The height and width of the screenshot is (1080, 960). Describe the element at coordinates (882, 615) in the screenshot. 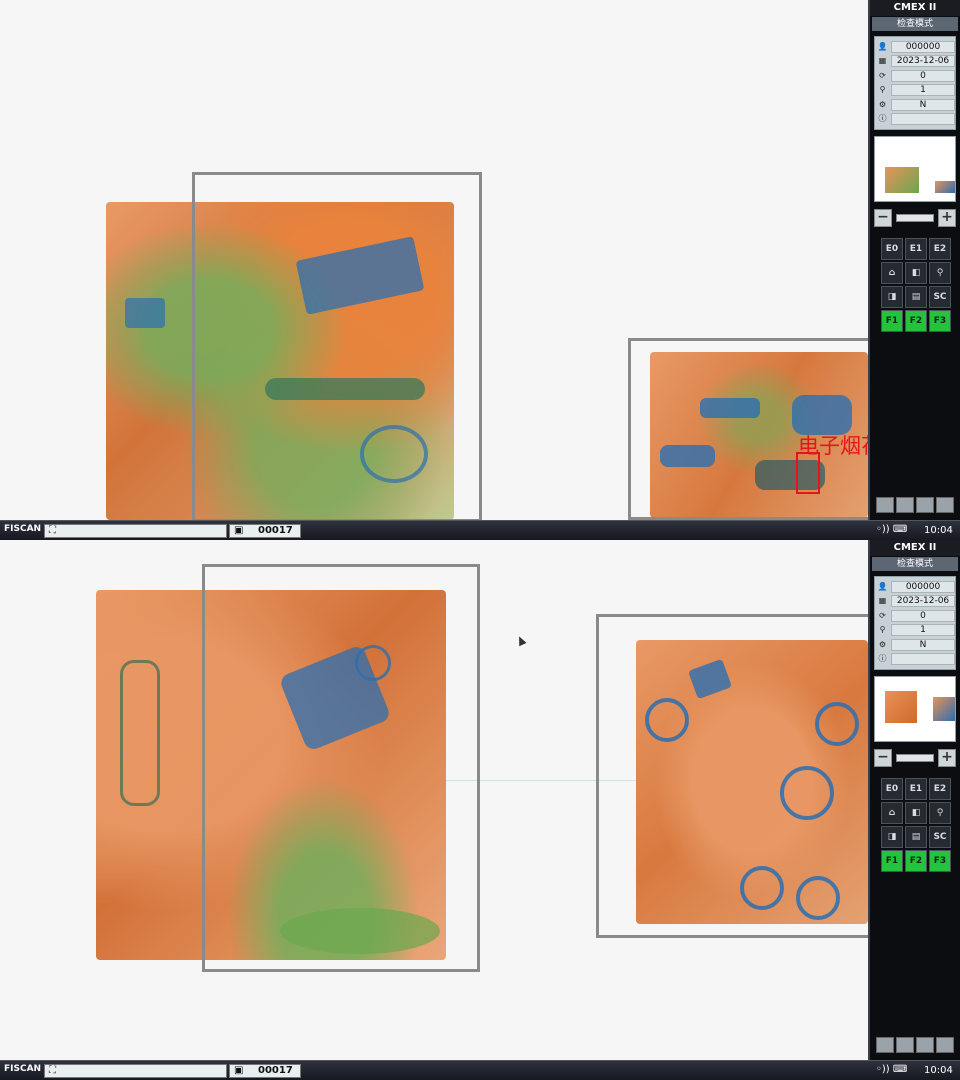

I see `counter-icon: ⟳` at that location.